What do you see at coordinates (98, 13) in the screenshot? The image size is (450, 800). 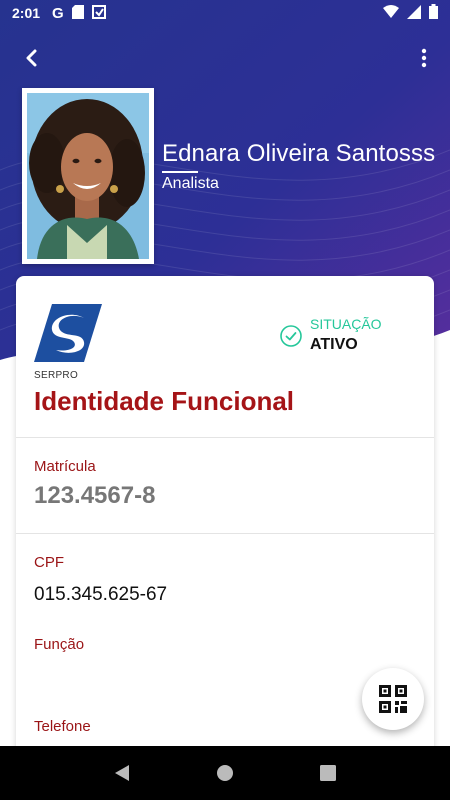 I see `cast-icon` at bounding box center [98, 13].